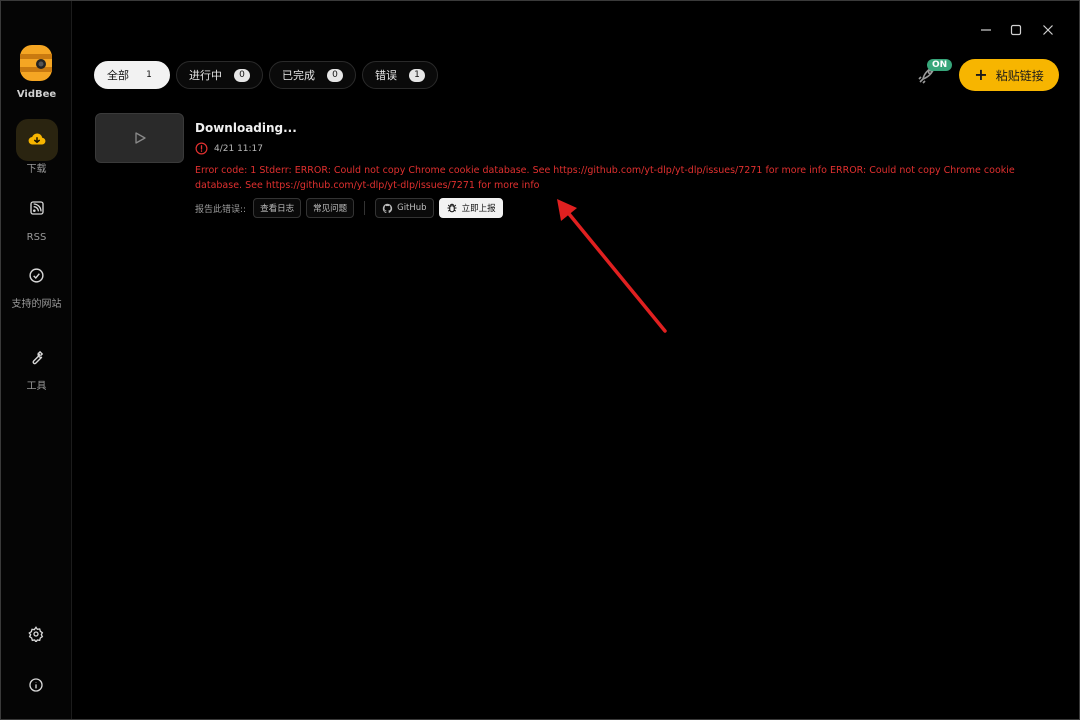 This screenshot has width=1080, height=720. Describe the element at coordinates (205, 75) in the screenshot. I see `filter-label: 进行中` at that location.